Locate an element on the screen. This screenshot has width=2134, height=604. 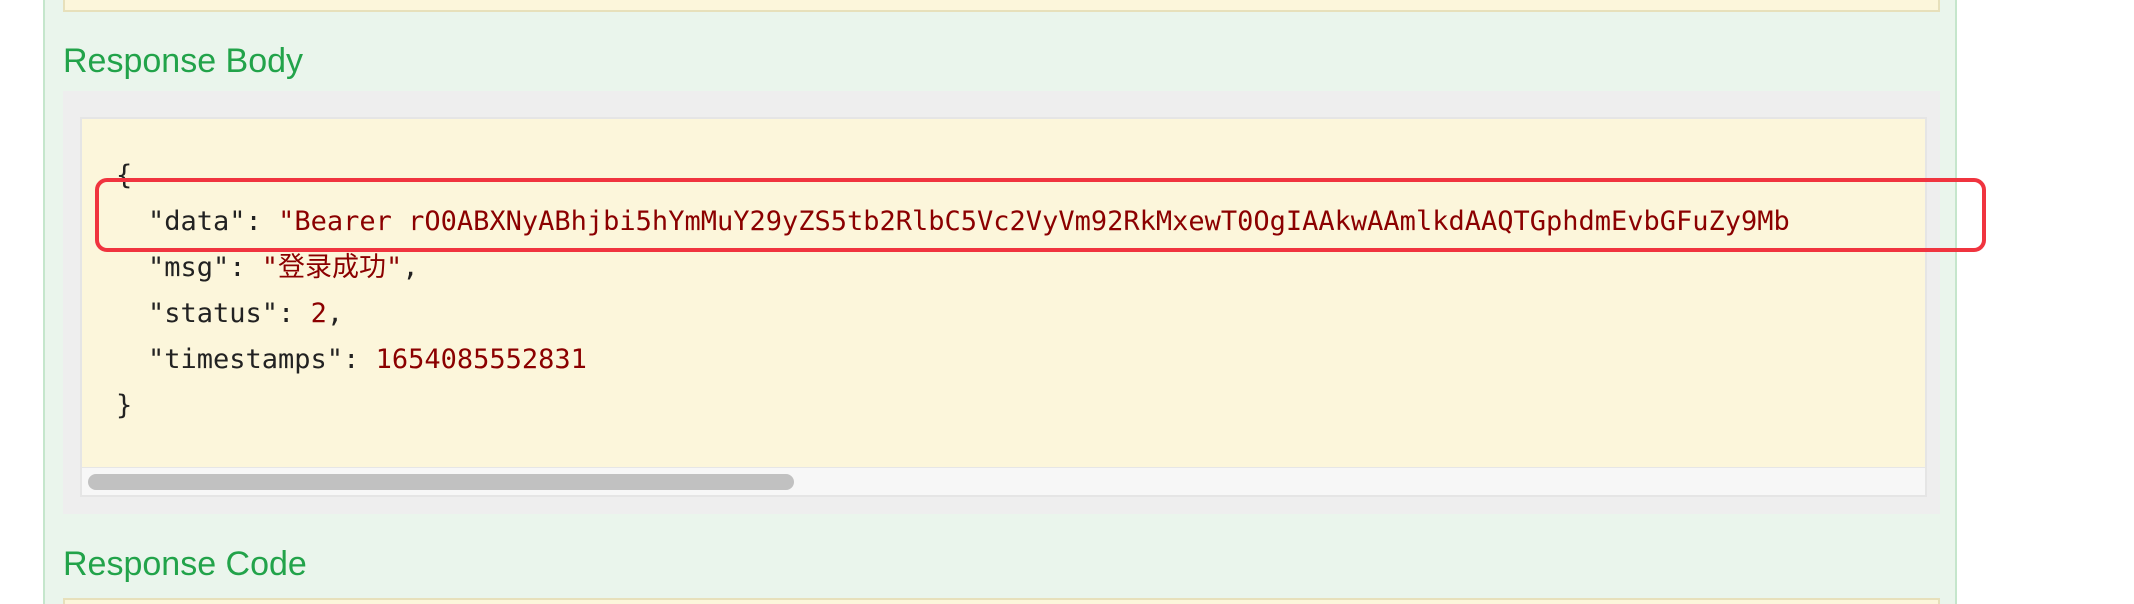
response-body-heading: Response Body is located at coordinates (183, 61).